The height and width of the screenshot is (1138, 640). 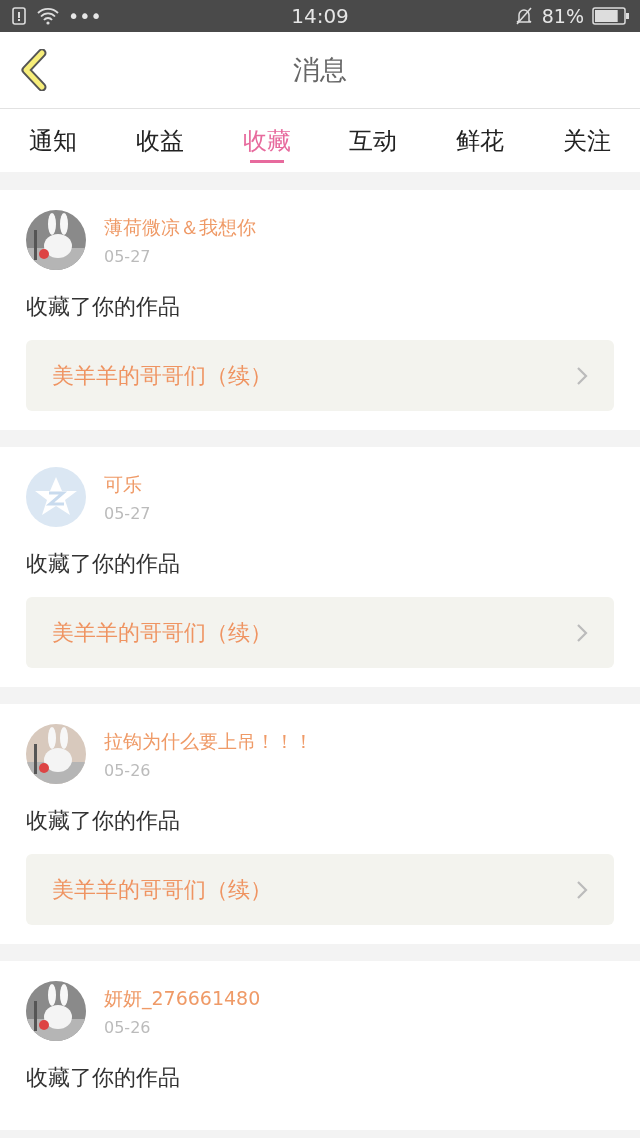 I want to click on user-name: 薄荷微凉＆我想你, so click(x=180, y=227).